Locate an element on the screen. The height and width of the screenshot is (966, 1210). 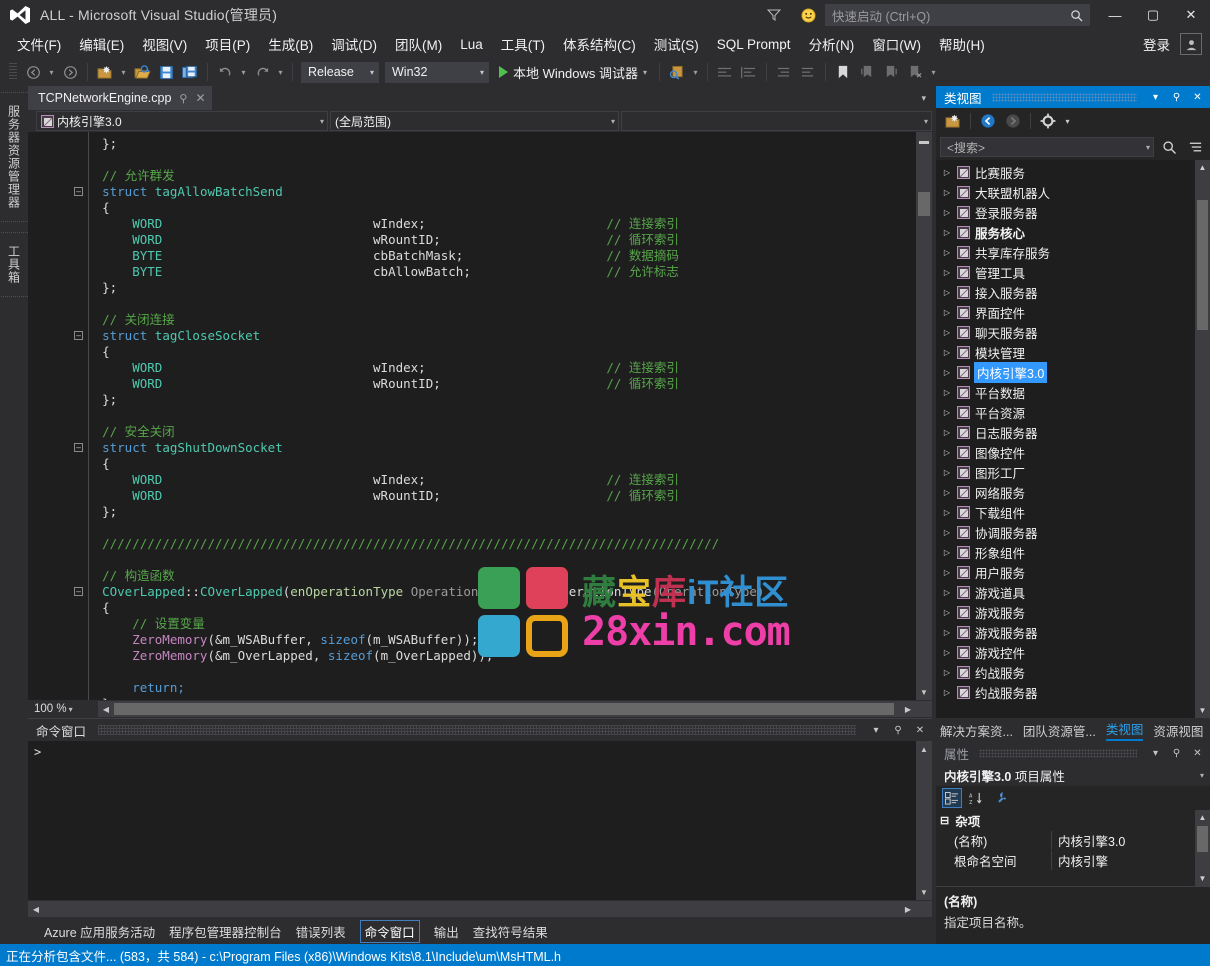
menu-architecture: 体系结构(C) is located at coordinates (599, 44).